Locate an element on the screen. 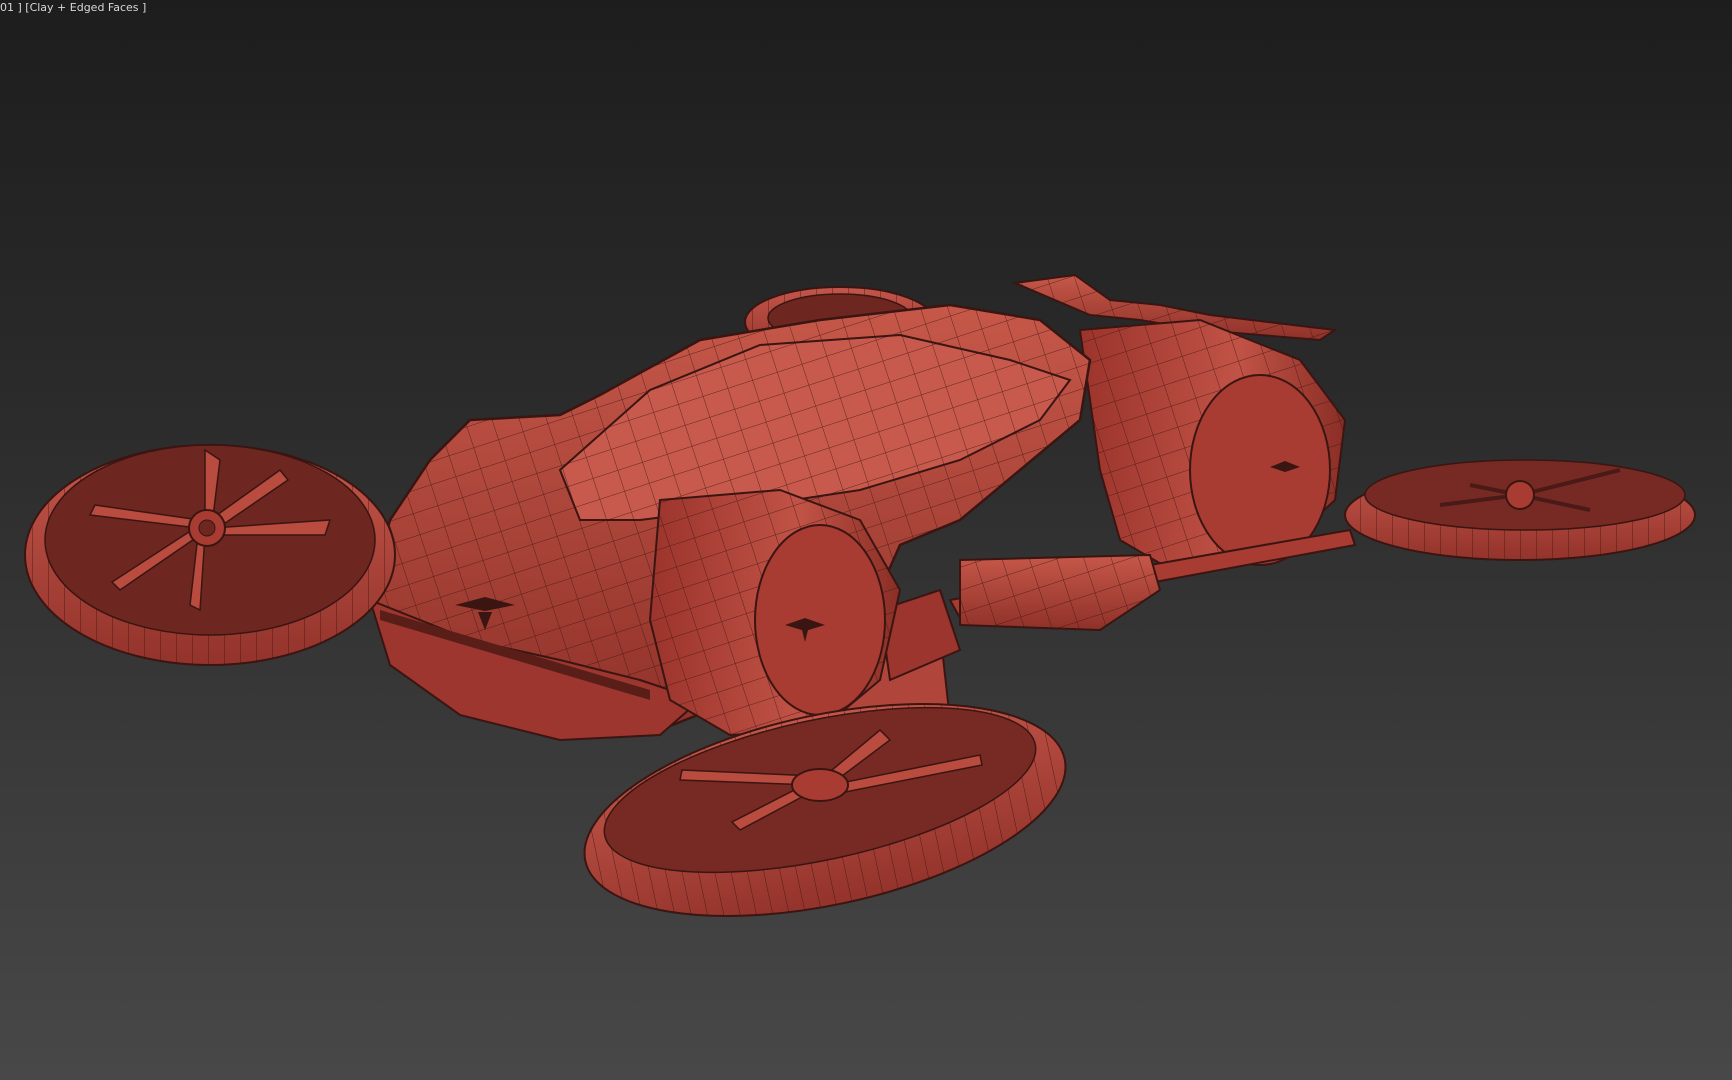 The image size is (1732, 1080). rear-body-pod is located at coordinates (1212, 447).